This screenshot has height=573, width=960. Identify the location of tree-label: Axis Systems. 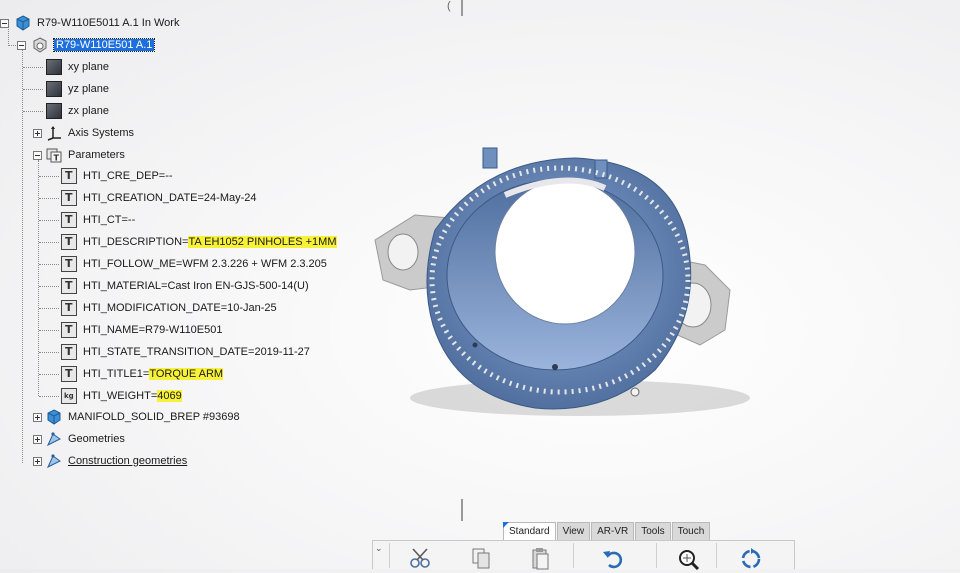
(101, 133).